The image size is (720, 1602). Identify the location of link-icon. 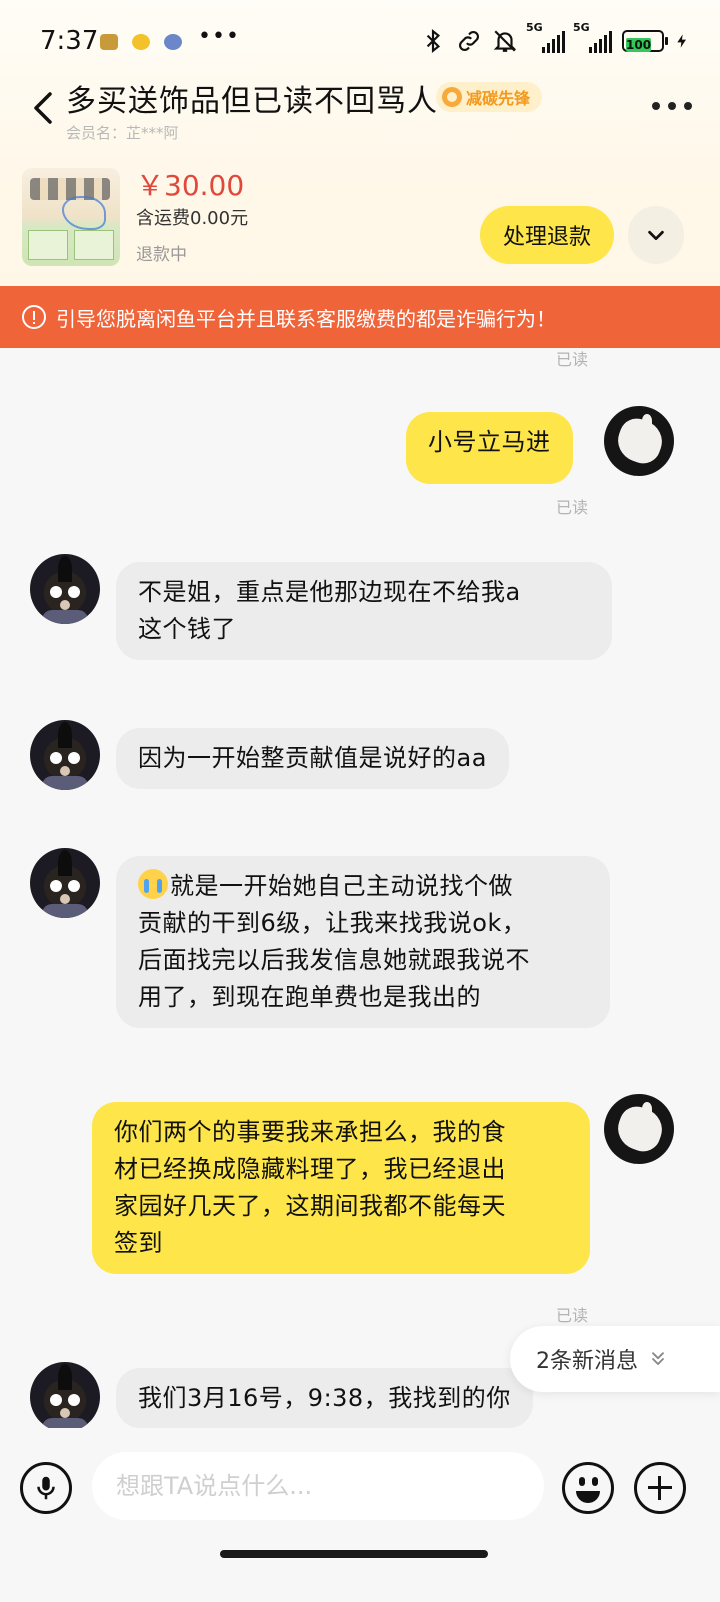
(469, 41).